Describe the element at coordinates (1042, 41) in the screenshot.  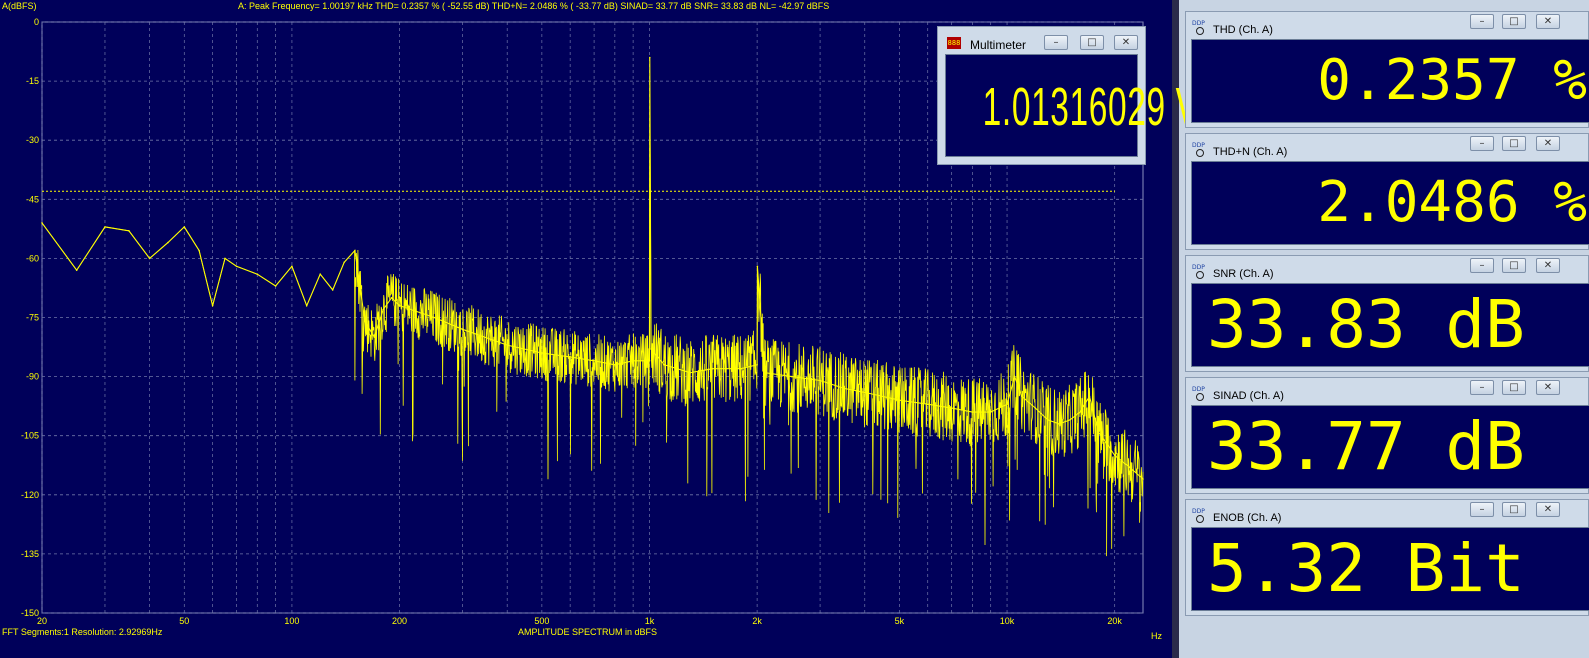
I see `multimeter-title-bar: 888 Multimeter – □ ✕` at that location.